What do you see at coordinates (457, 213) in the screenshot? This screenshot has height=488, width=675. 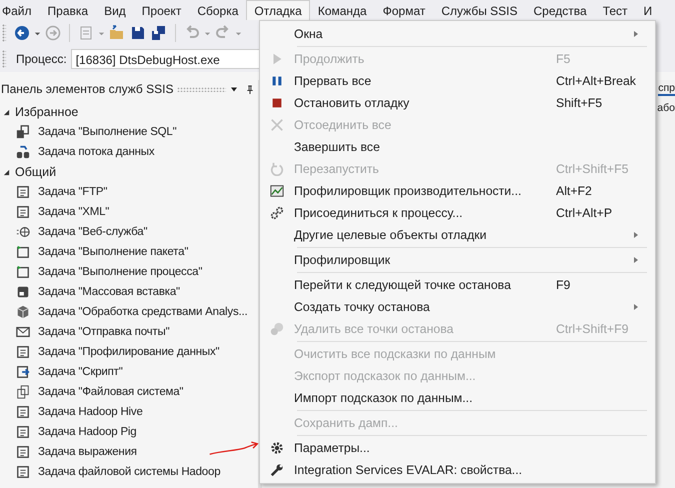 I see `menu-entry: Присоединиться к процессу... Ctrl+Alt+P` at bounding box center [457, 213].